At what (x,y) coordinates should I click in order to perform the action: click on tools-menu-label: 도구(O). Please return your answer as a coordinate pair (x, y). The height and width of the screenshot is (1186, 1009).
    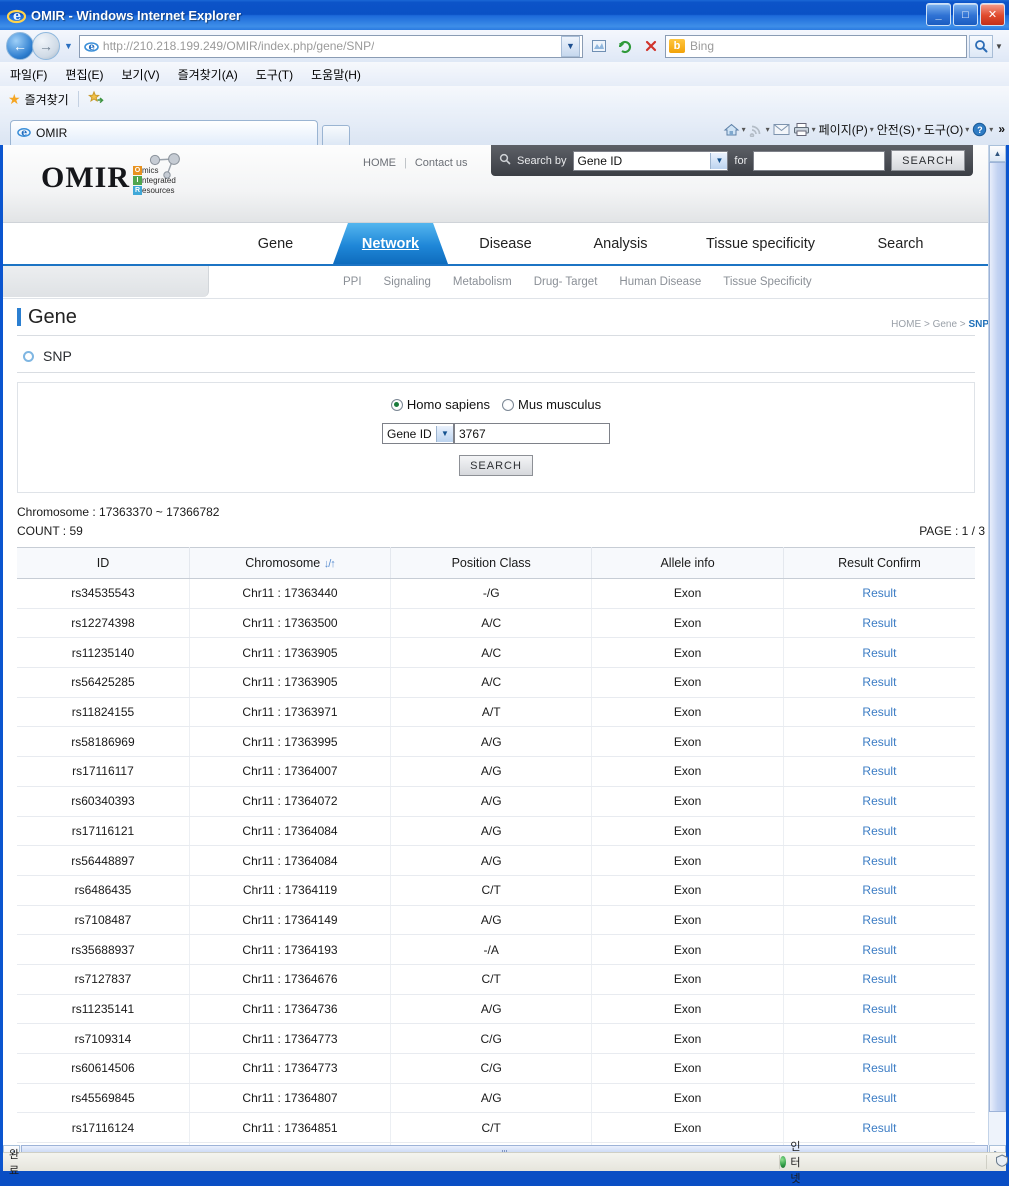
    Looking at the image, I should click on (943, 129).